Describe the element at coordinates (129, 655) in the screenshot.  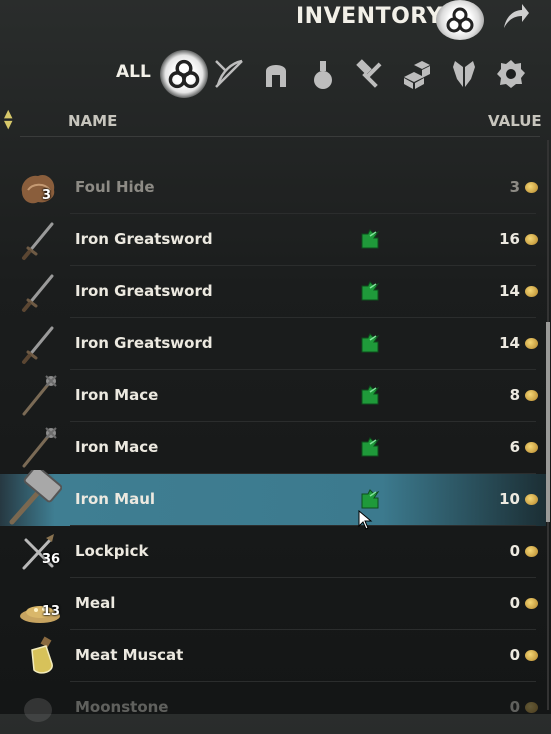
I see `item-name: Meat Muscat` at that location.